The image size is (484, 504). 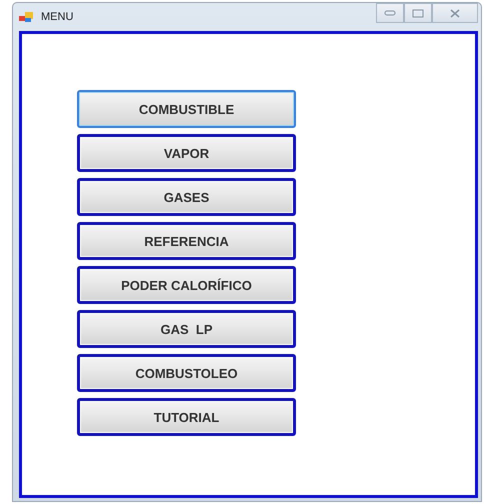 What do you see at coordinates (186, 329) in the screenshot?
I see `menu-button: GAS LP` at bounding box center [186, 329].